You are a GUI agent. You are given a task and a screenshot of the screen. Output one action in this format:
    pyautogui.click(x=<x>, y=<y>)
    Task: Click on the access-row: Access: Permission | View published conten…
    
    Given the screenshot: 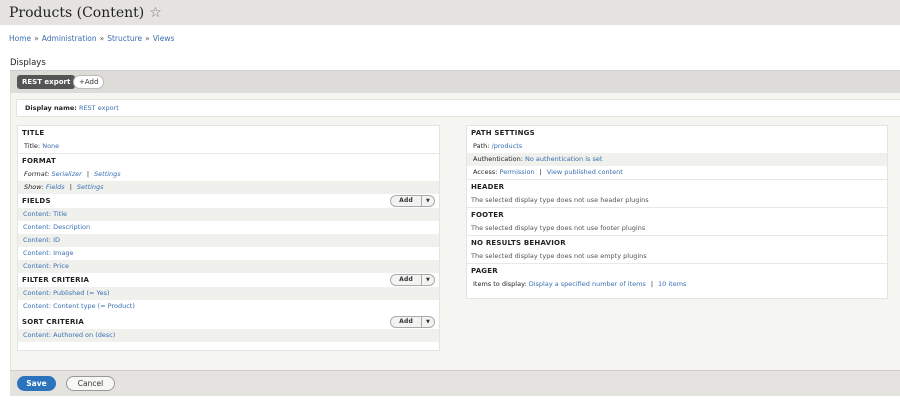 What is the action you would take?
    pyautogui.click(x=548, y=172)
    